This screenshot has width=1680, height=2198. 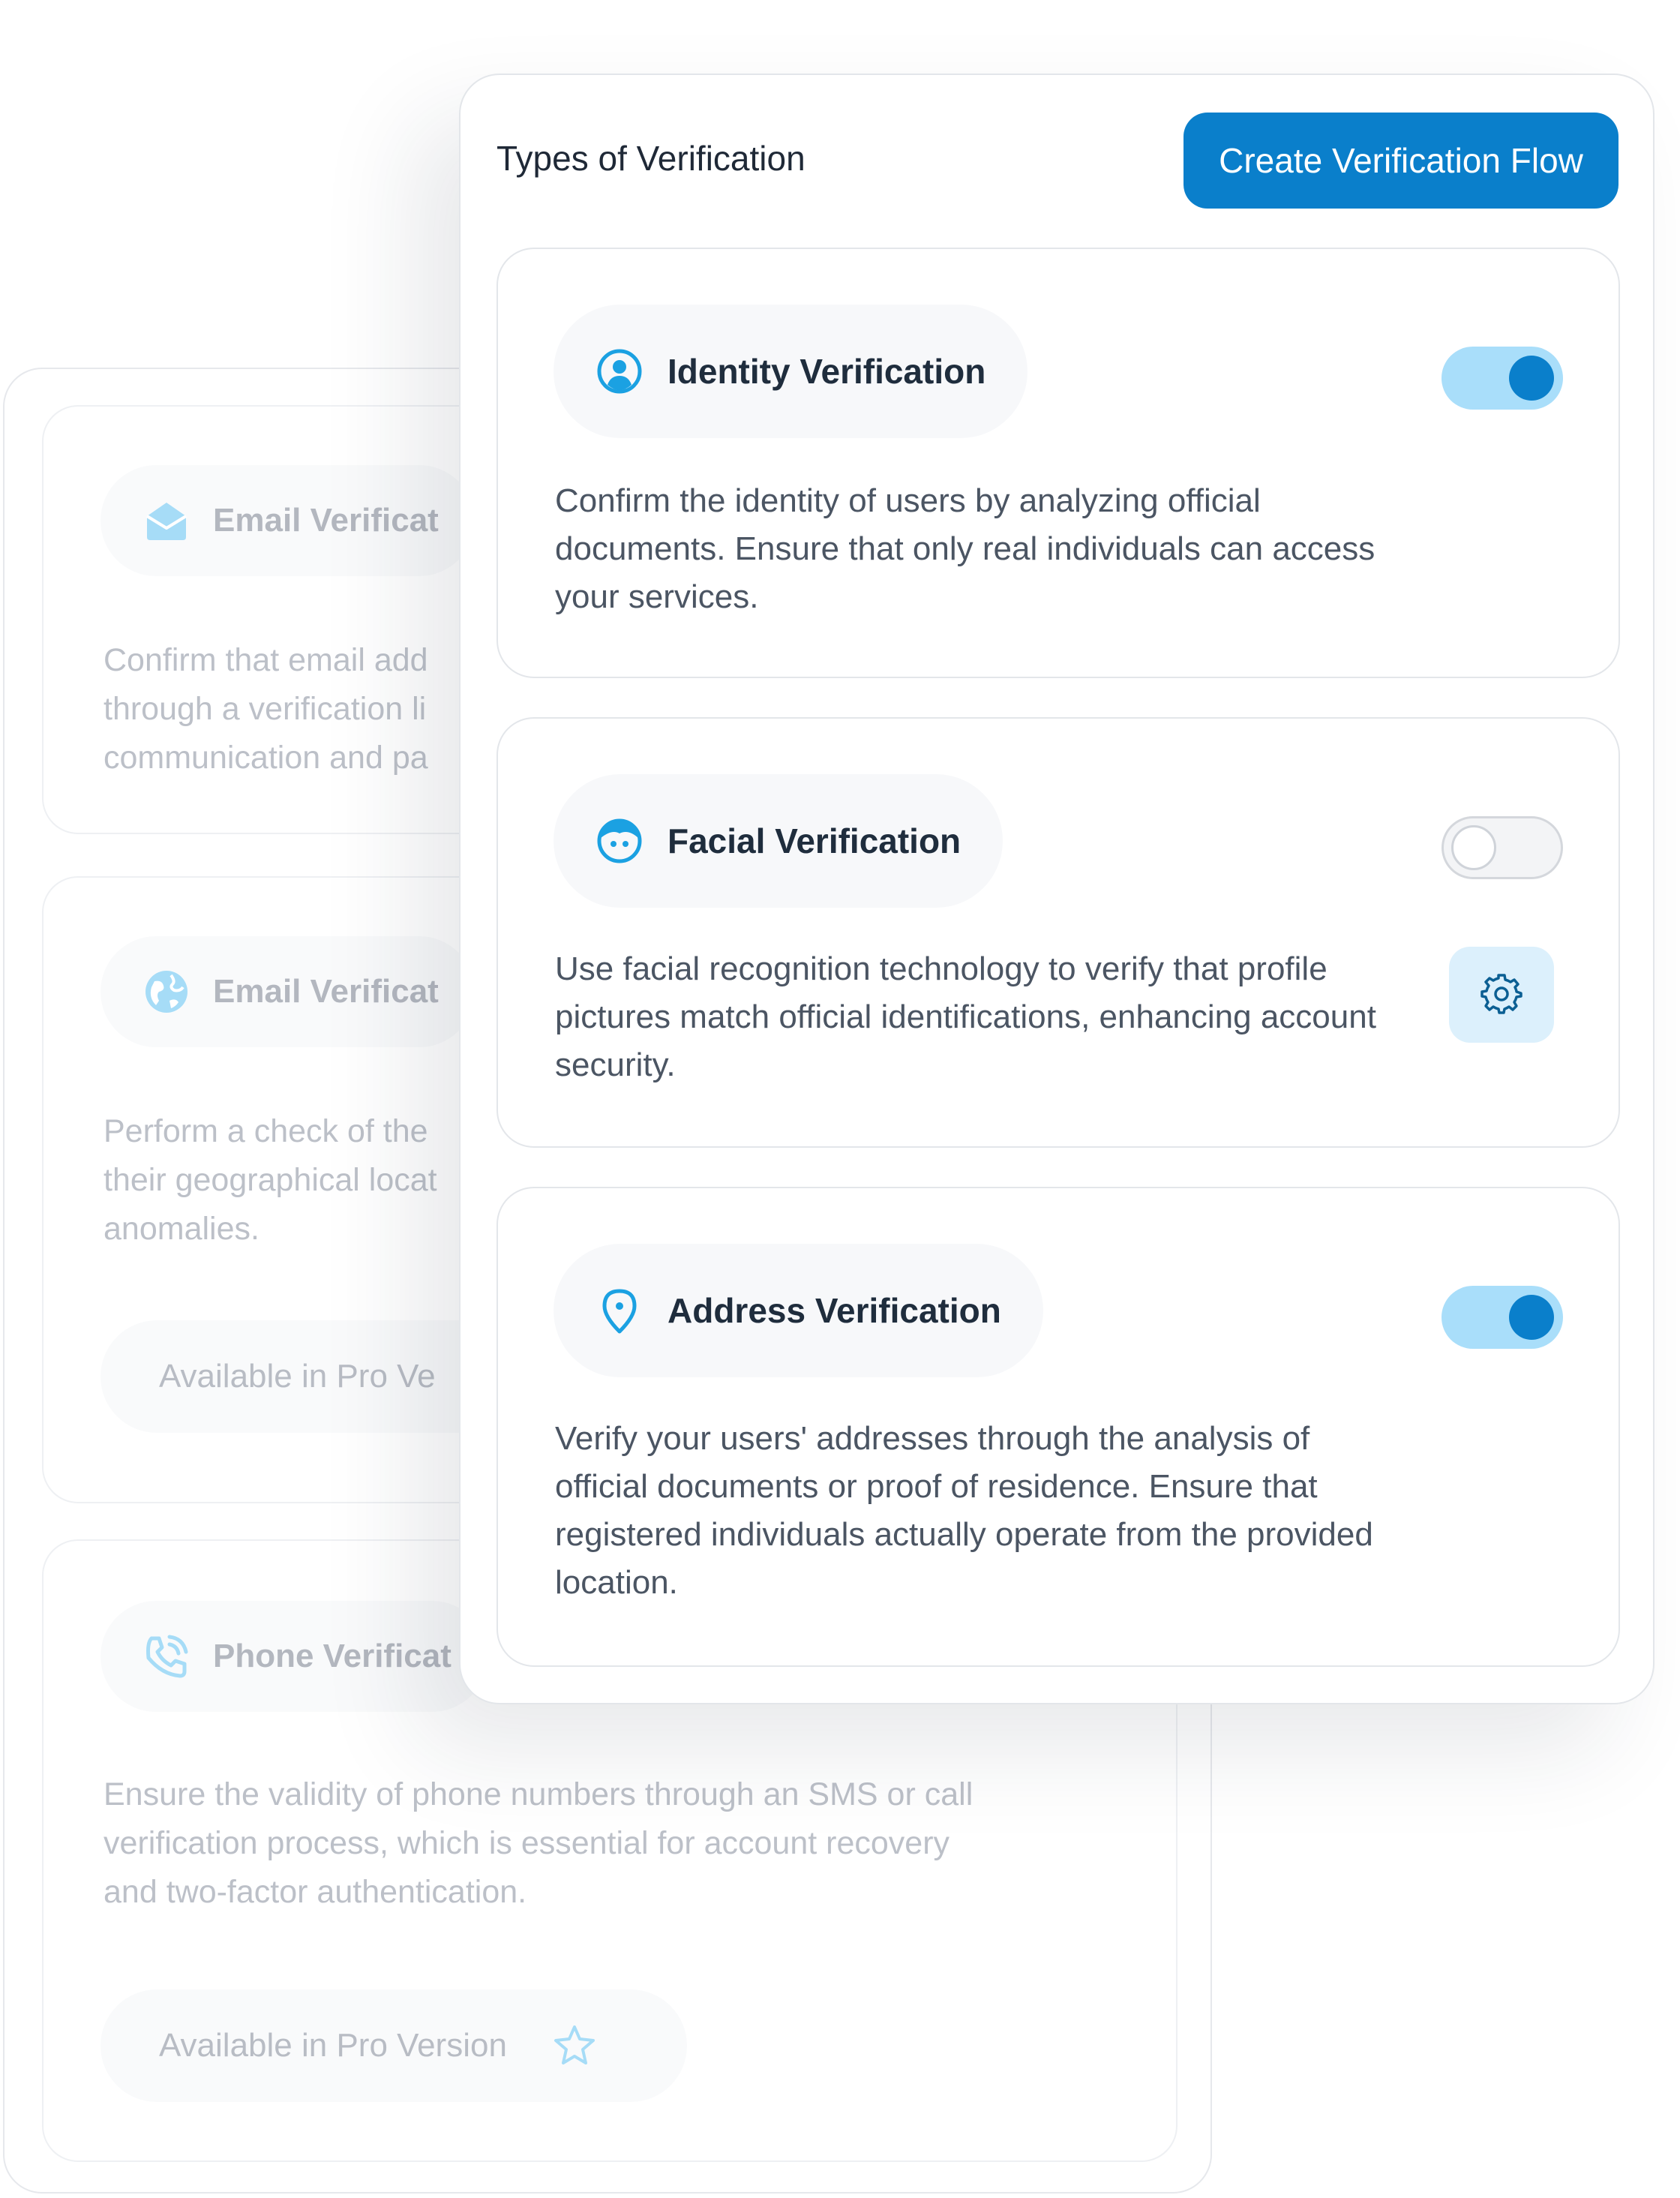 I want to click on identity-verification-toggle, so click(x=1502, y=378).